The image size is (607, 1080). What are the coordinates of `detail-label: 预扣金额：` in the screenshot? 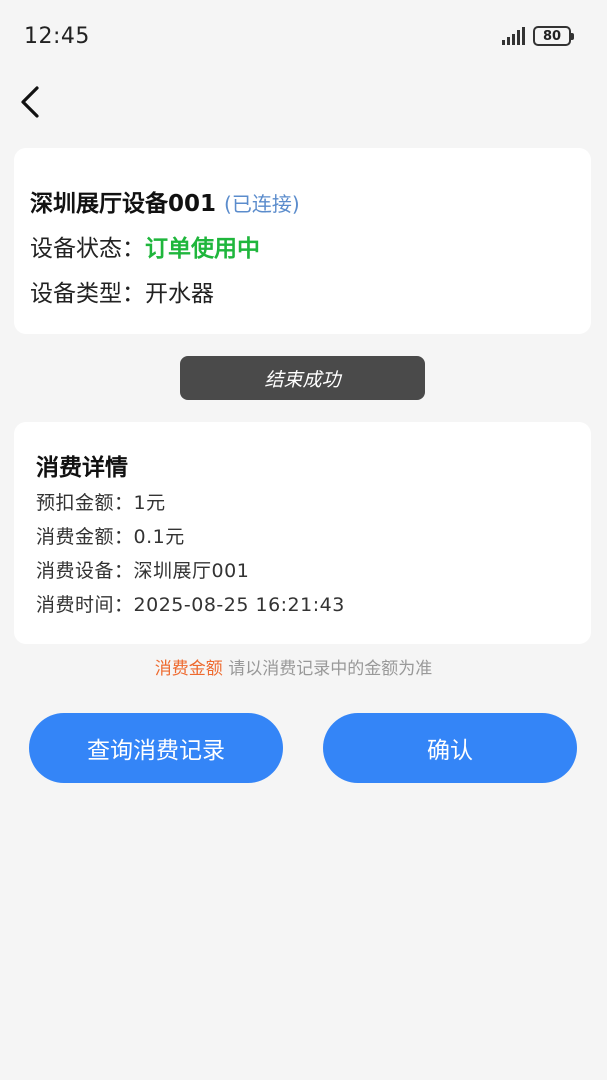 It's located at (85, 503).